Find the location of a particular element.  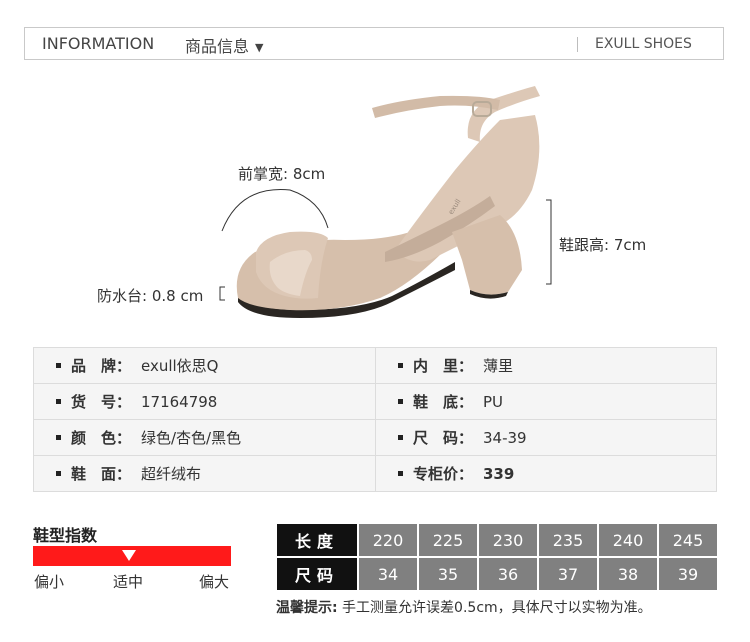

spec-value: 17164798 is located at coordinates (179, 402).